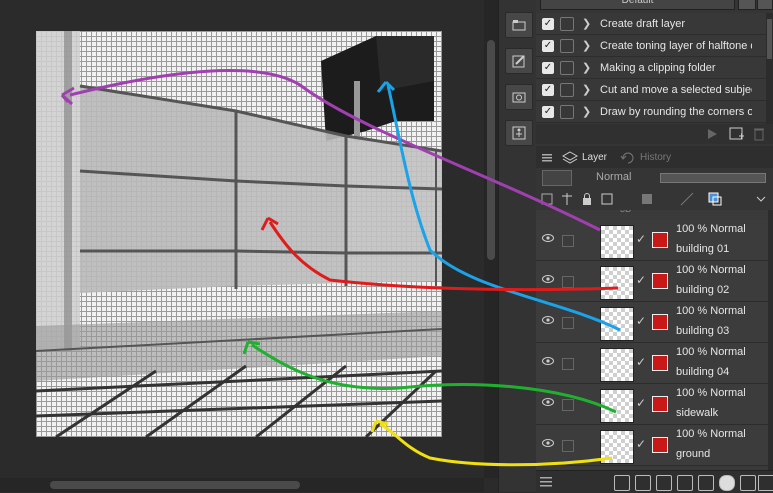 Image resolution: width=773 pixels, height=493 pixels. Describe the element at coordinates (570, 157) in the screenshot. I see `layers-icon` at that location.